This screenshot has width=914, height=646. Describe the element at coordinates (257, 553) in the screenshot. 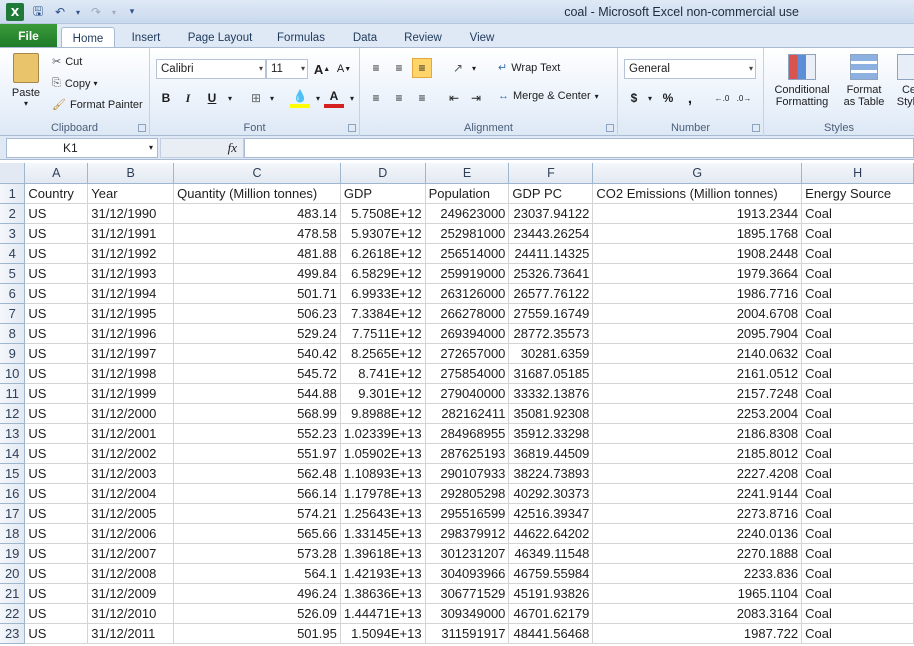

I see `cell: 573.28` at that location.